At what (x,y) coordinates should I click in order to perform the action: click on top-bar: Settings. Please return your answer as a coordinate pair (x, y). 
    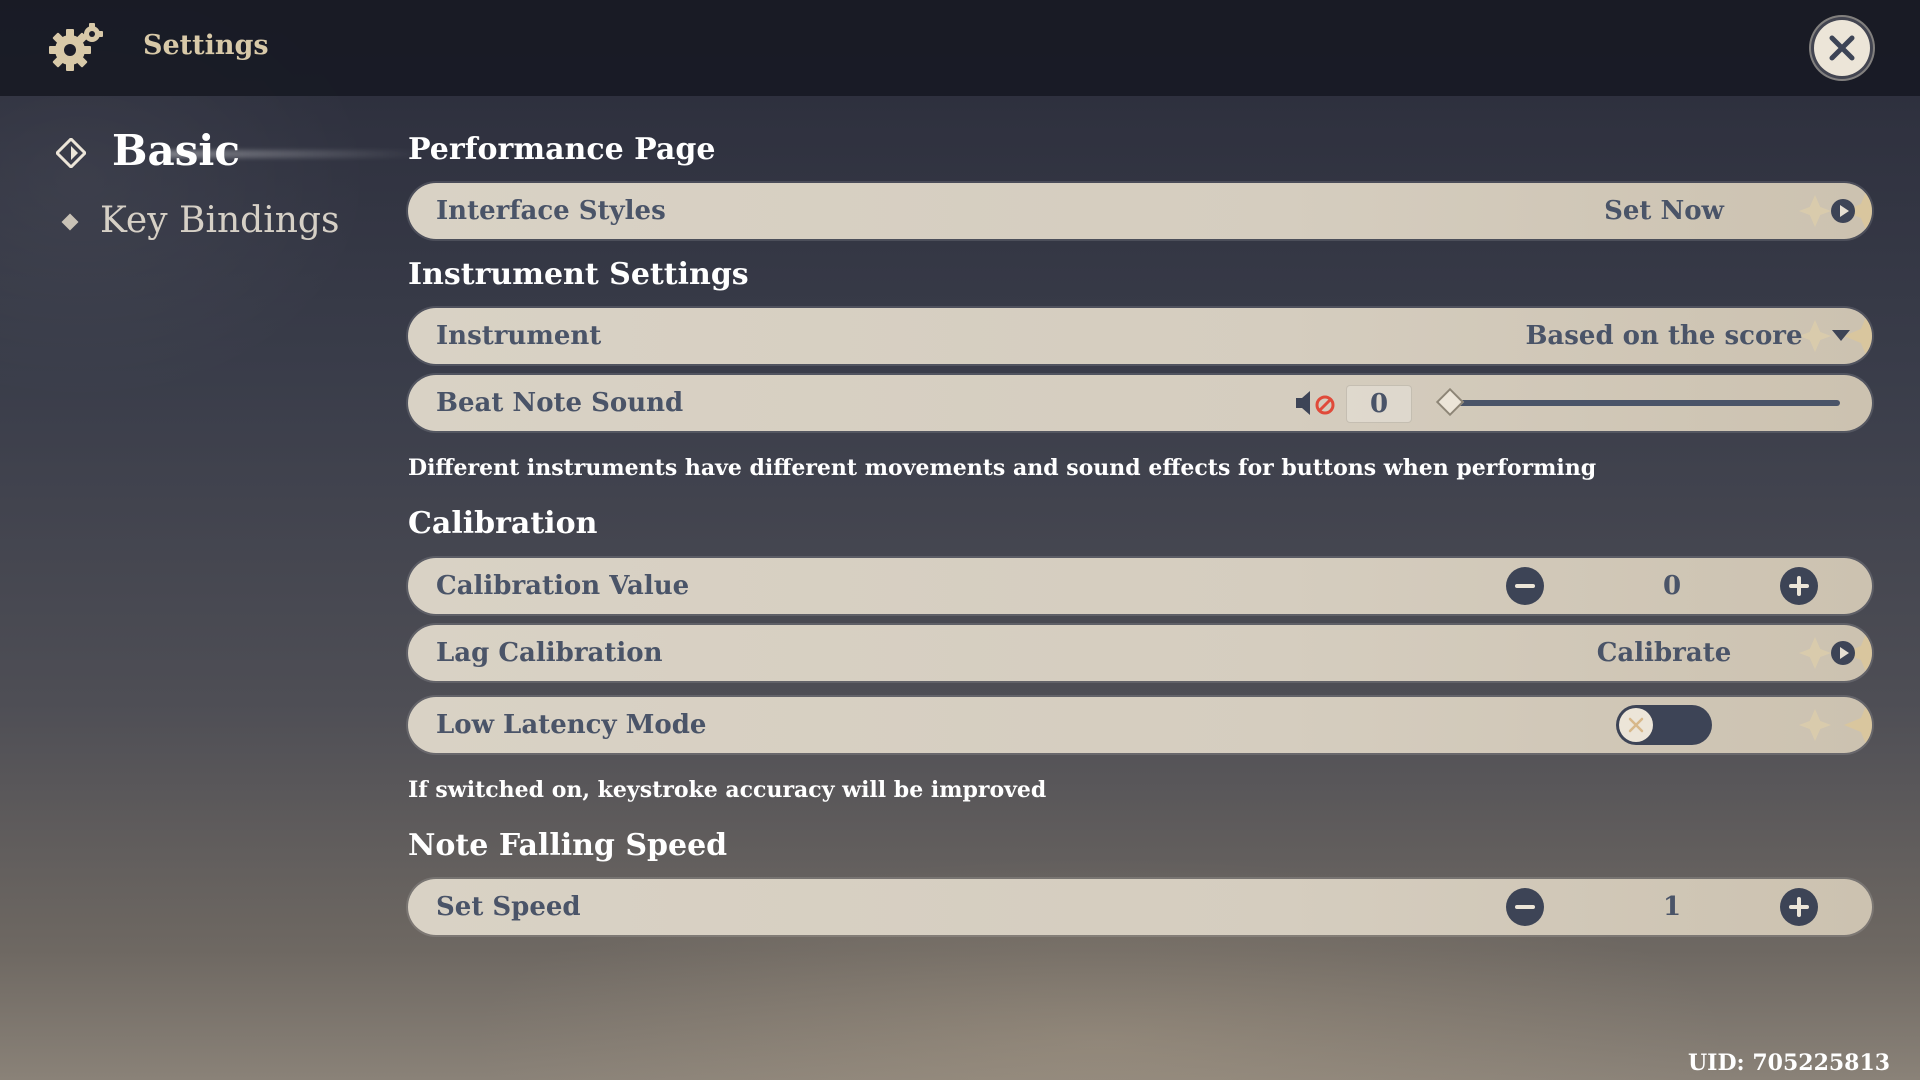
    Looking at the image, I should click on (960, 48).